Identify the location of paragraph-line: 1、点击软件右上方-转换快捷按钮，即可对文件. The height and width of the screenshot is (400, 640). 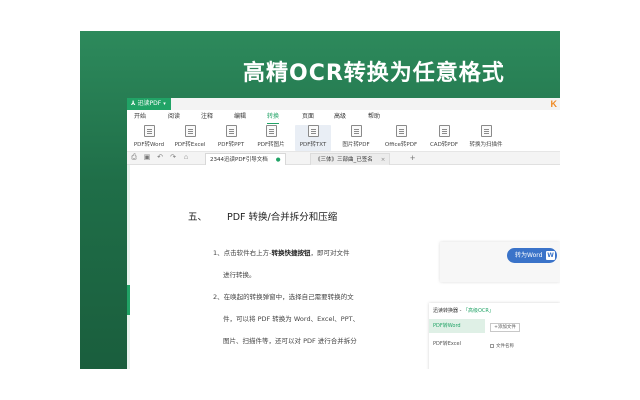
(281, 253).